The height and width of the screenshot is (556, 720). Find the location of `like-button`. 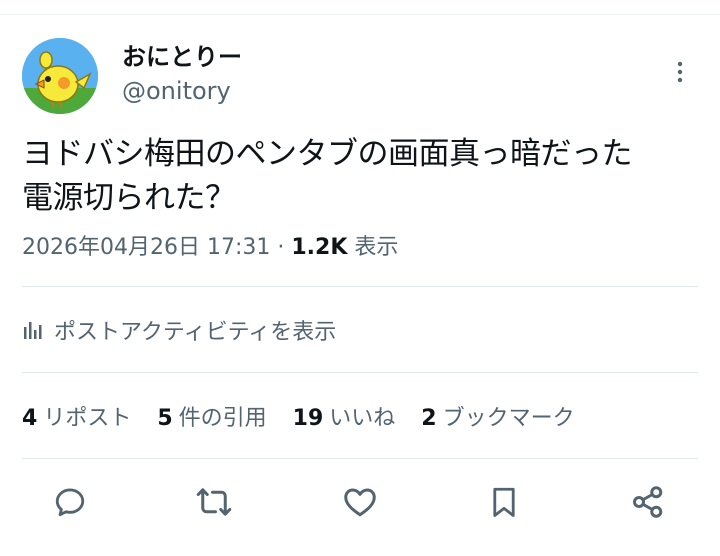

like-button is located at coordinates (360, 502).